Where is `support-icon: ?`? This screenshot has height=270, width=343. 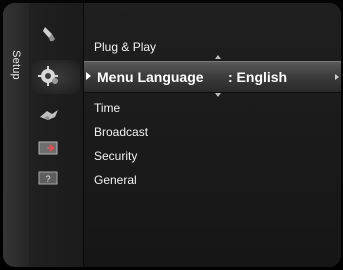
support-icon: ? is located at coordinates (49, 180).